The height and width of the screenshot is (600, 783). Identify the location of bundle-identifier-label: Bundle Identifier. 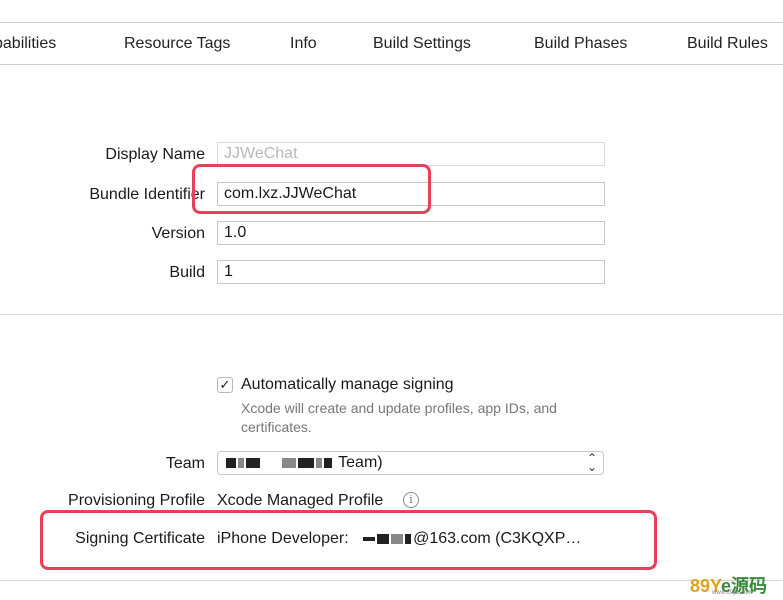
(147, 194).